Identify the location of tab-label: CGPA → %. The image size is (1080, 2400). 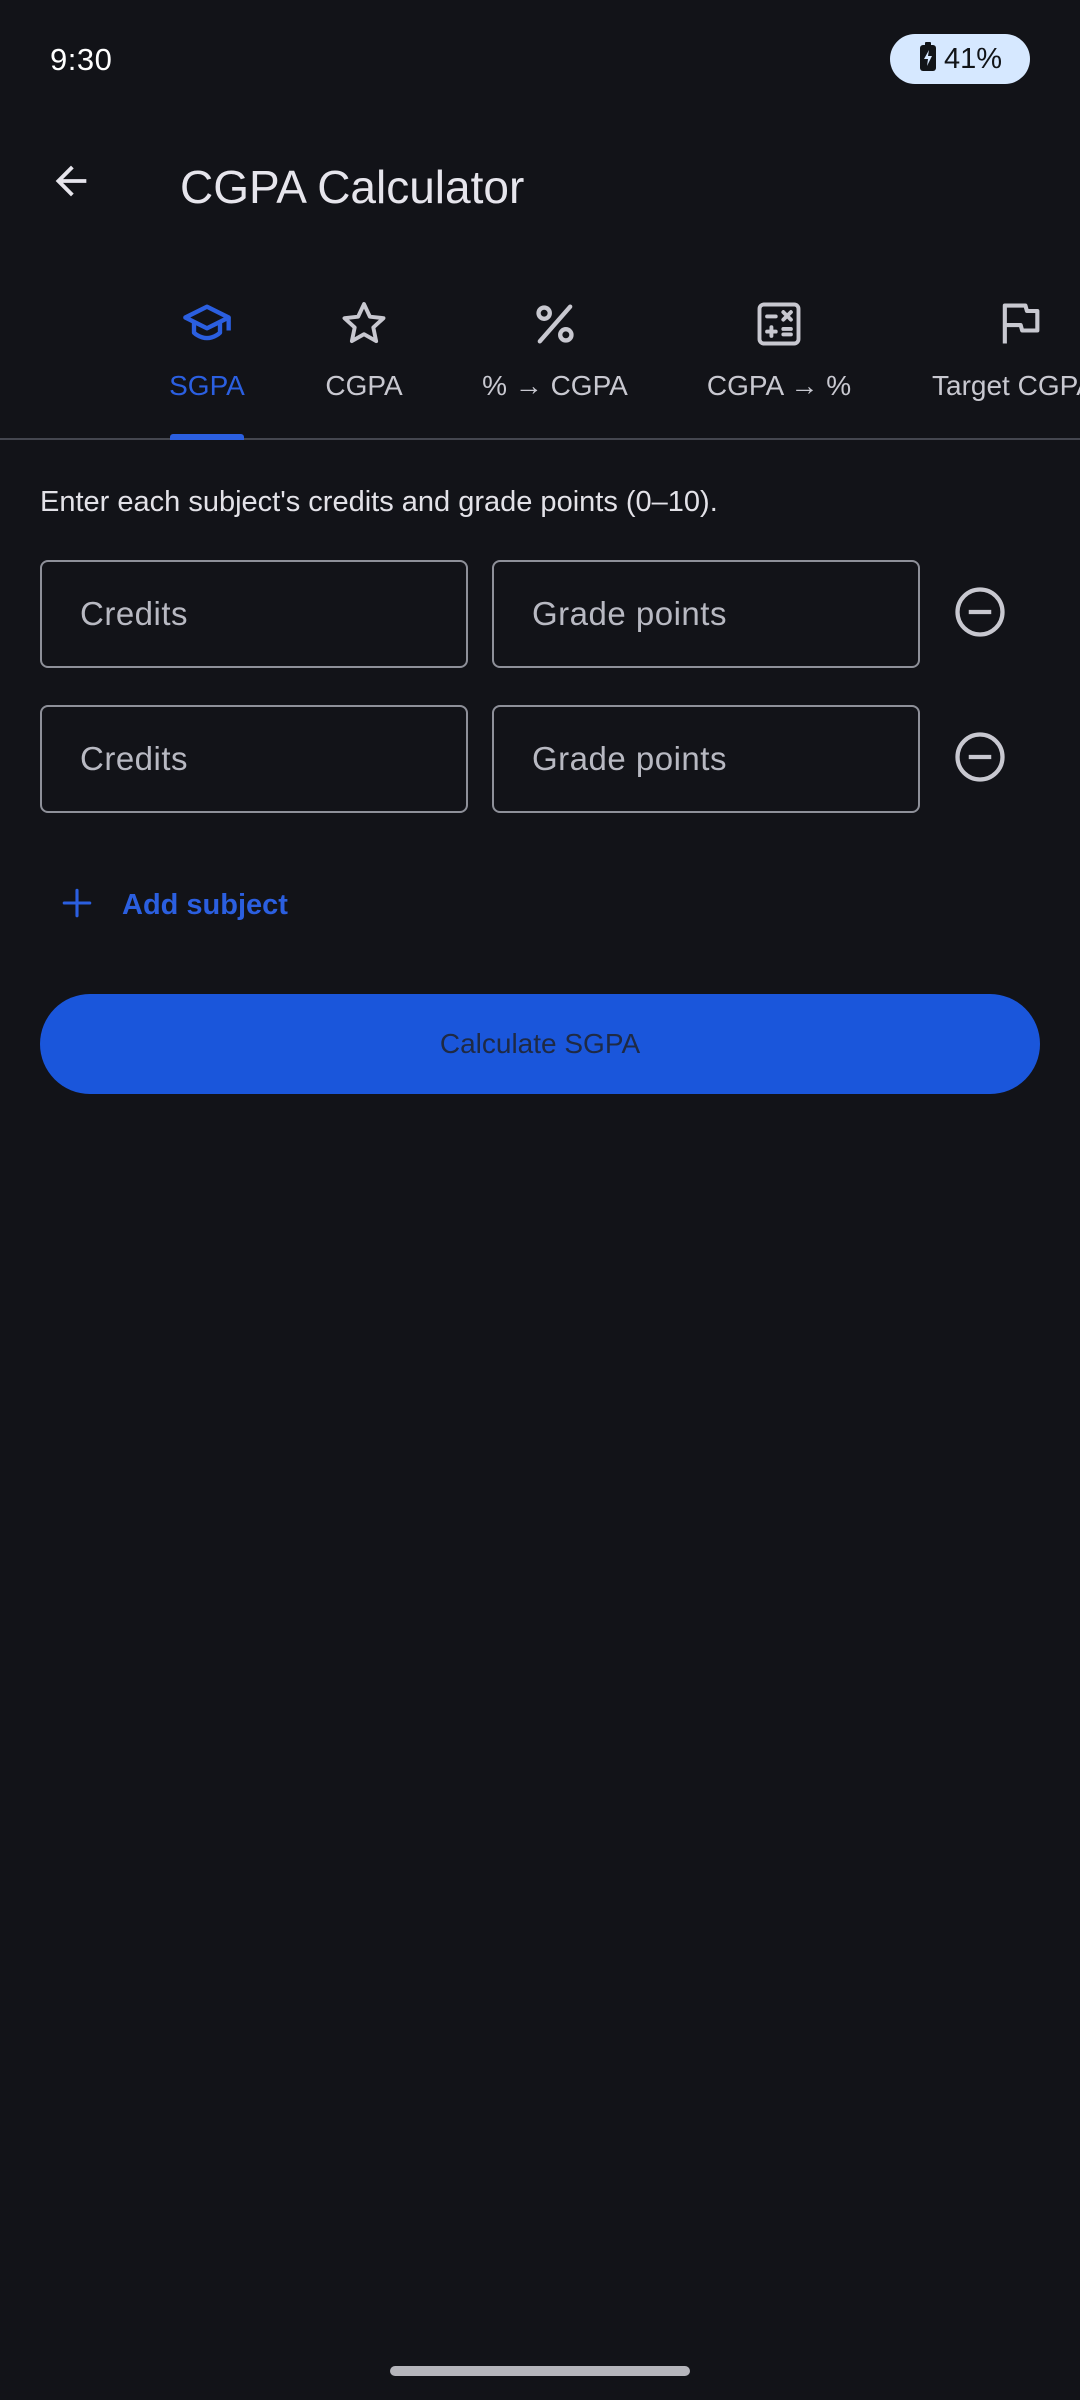
(779, 385).